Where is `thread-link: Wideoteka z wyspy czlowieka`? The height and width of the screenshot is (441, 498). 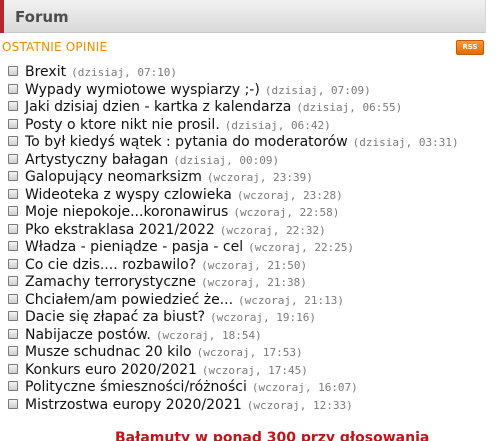
thread-link: Wideoteka z wyspy czlowieka is located at coordinates (128, 195).